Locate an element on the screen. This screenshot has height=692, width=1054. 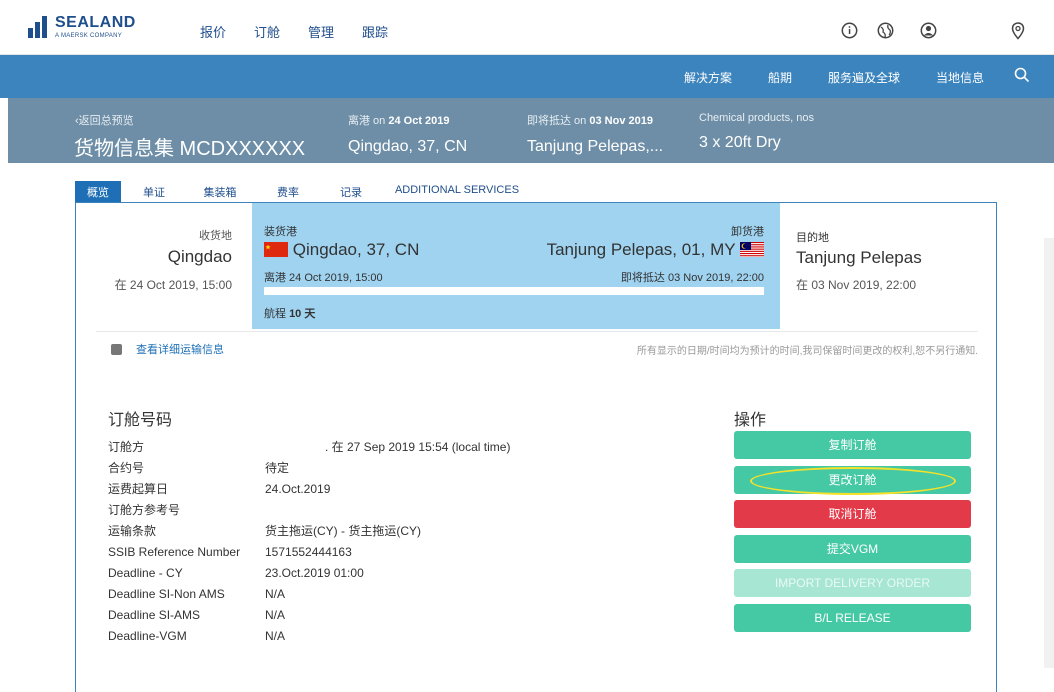
info-key: 运输条款 is located at coordinates (132, 531).